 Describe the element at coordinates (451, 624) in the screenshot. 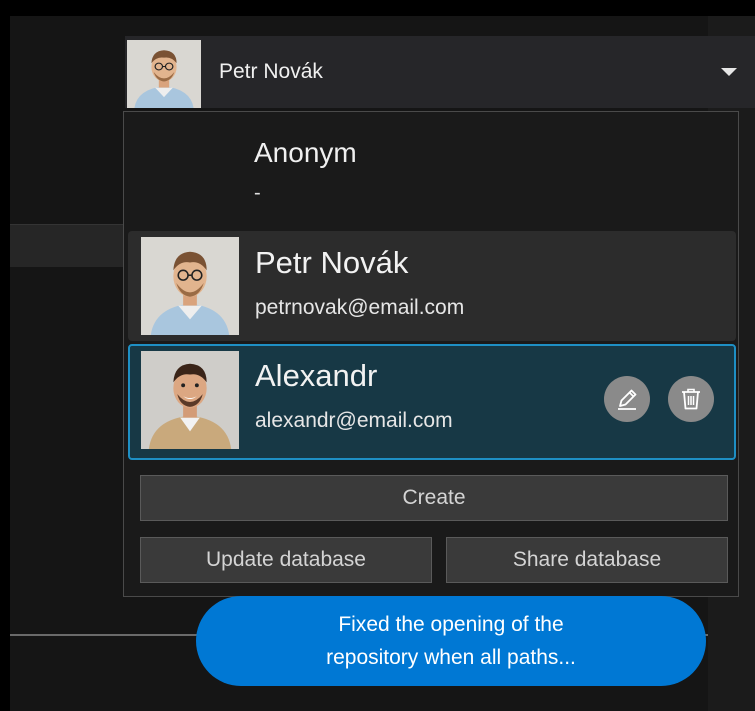

I see `notification-line-1: Fixed the opening of the` at that location.